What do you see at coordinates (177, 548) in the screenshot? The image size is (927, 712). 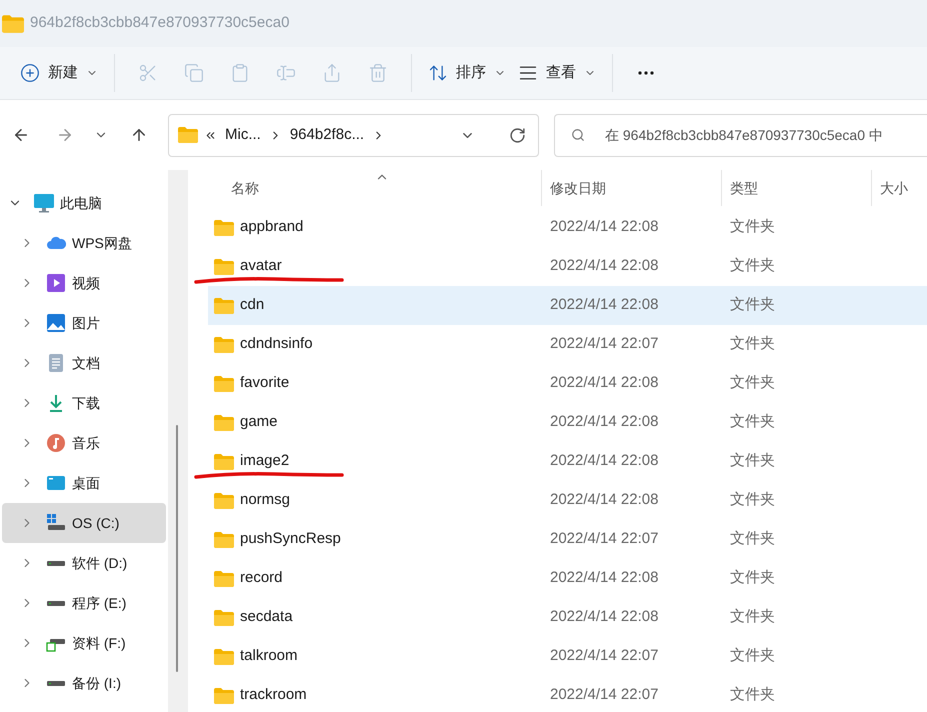 I see `scrollbar-thumb` at bounding box center [177, 548].